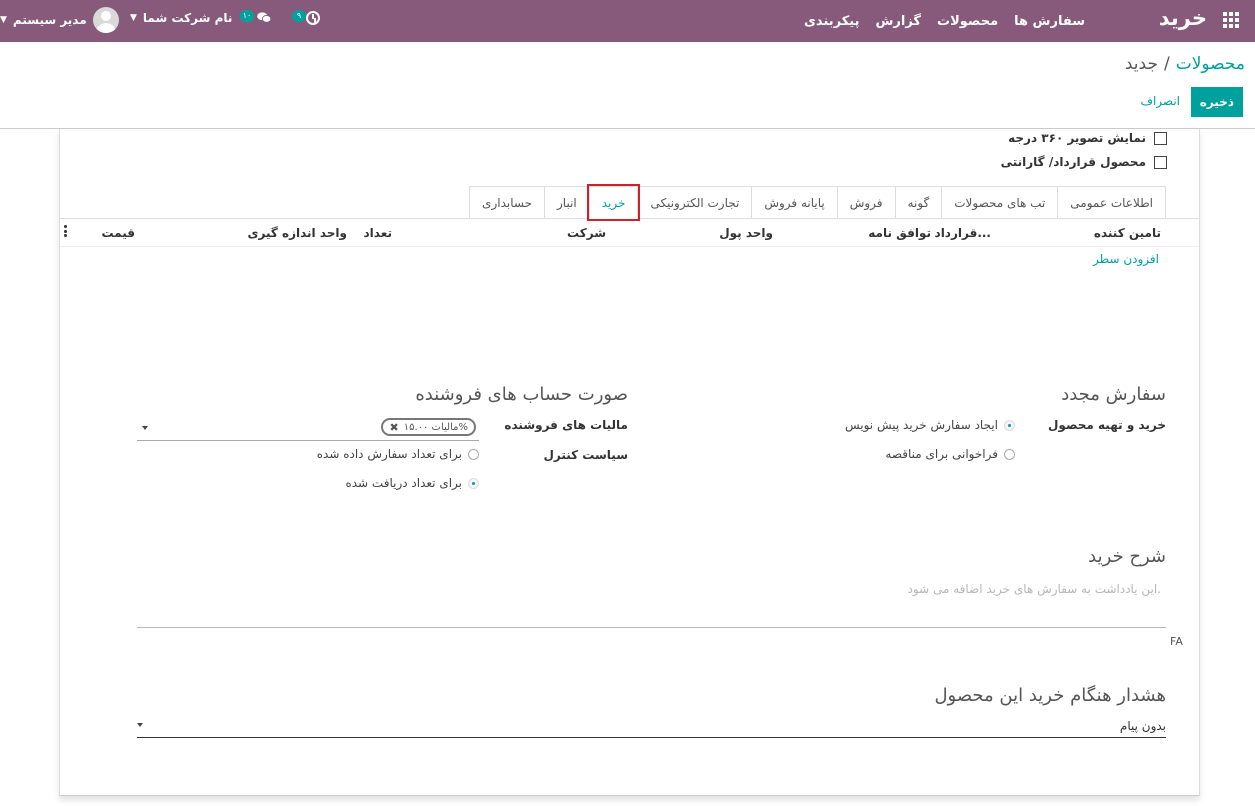  What do you see at coordinates (651, 726) in the screenshot?
I see `warning-select: بدون پیام` at bounding box center [651, 726].